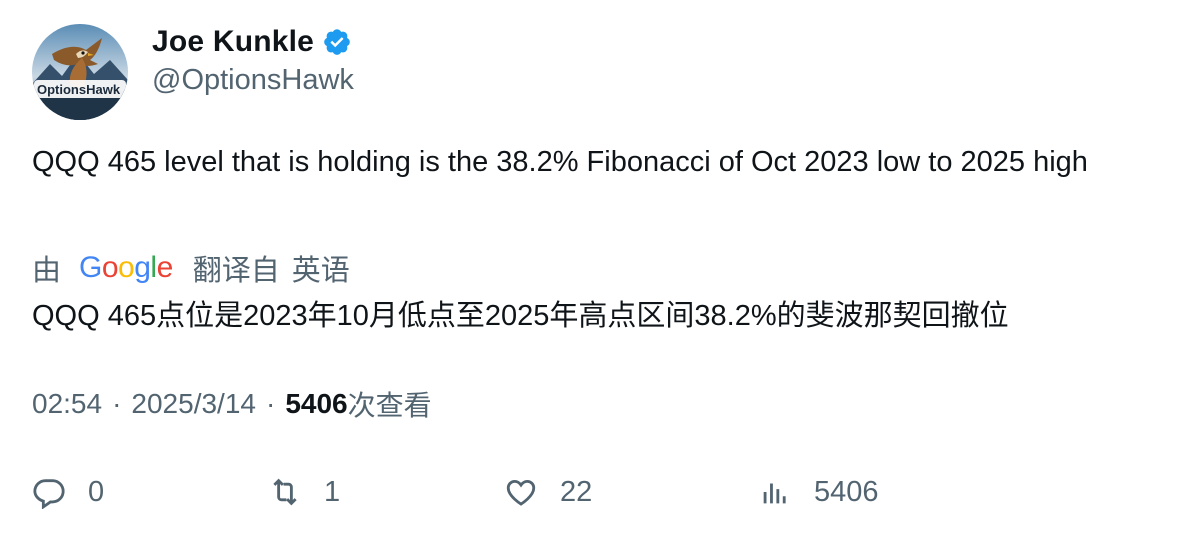  I want to click on translation-attribution: 由 Google 翻译自 英语, so click(191, 268).